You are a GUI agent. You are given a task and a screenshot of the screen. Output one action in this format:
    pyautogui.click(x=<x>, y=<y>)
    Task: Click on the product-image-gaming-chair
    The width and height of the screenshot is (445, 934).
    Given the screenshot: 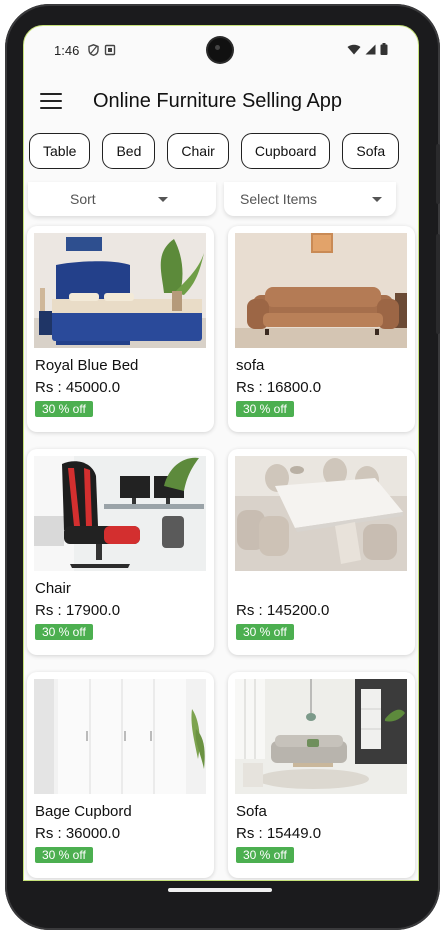 What is the action you would take?
    pyautogui.click(x=120, y=513)
    